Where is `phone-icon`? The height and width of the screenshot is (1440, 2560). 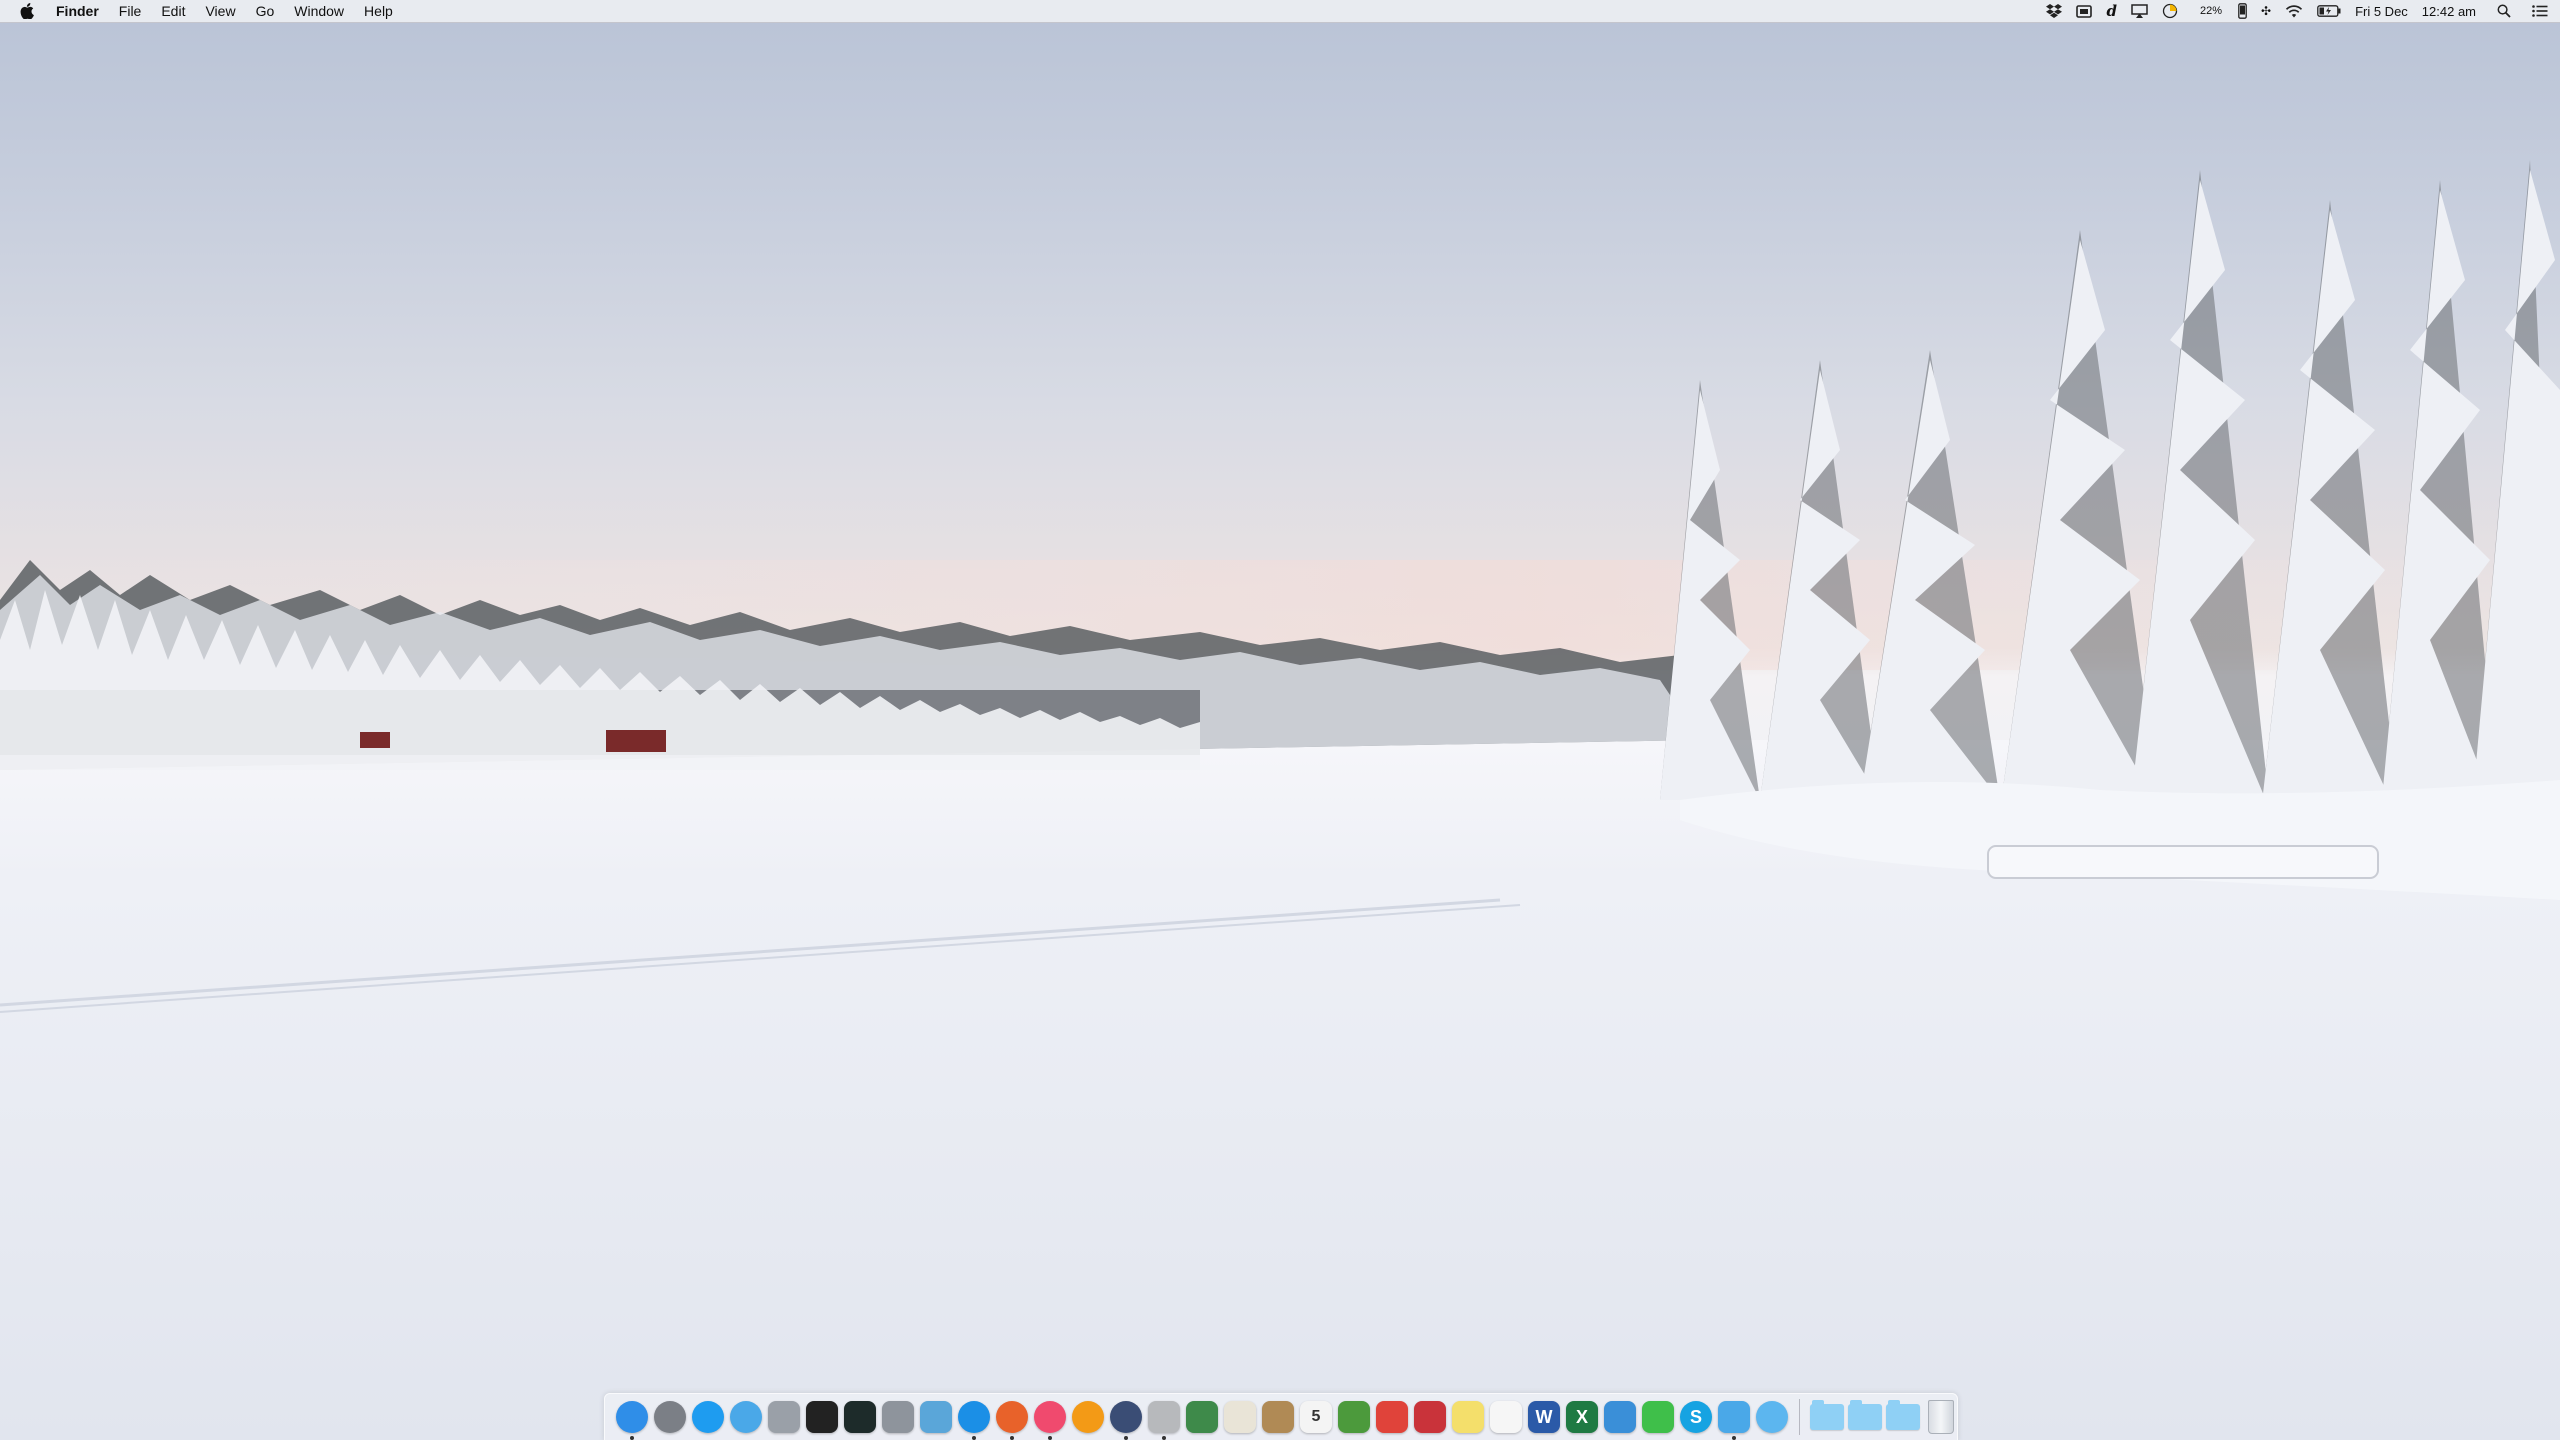
phone-icon is located at coordinates (2242, 11).